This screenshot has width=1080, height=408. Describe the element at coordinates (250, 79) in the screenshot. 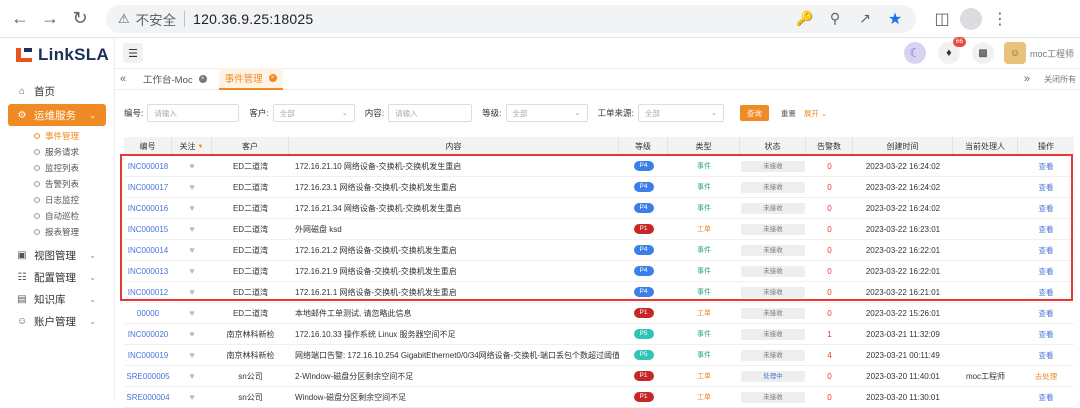

I see `tab-event-mgmt: 事件管理 ×` at that location.